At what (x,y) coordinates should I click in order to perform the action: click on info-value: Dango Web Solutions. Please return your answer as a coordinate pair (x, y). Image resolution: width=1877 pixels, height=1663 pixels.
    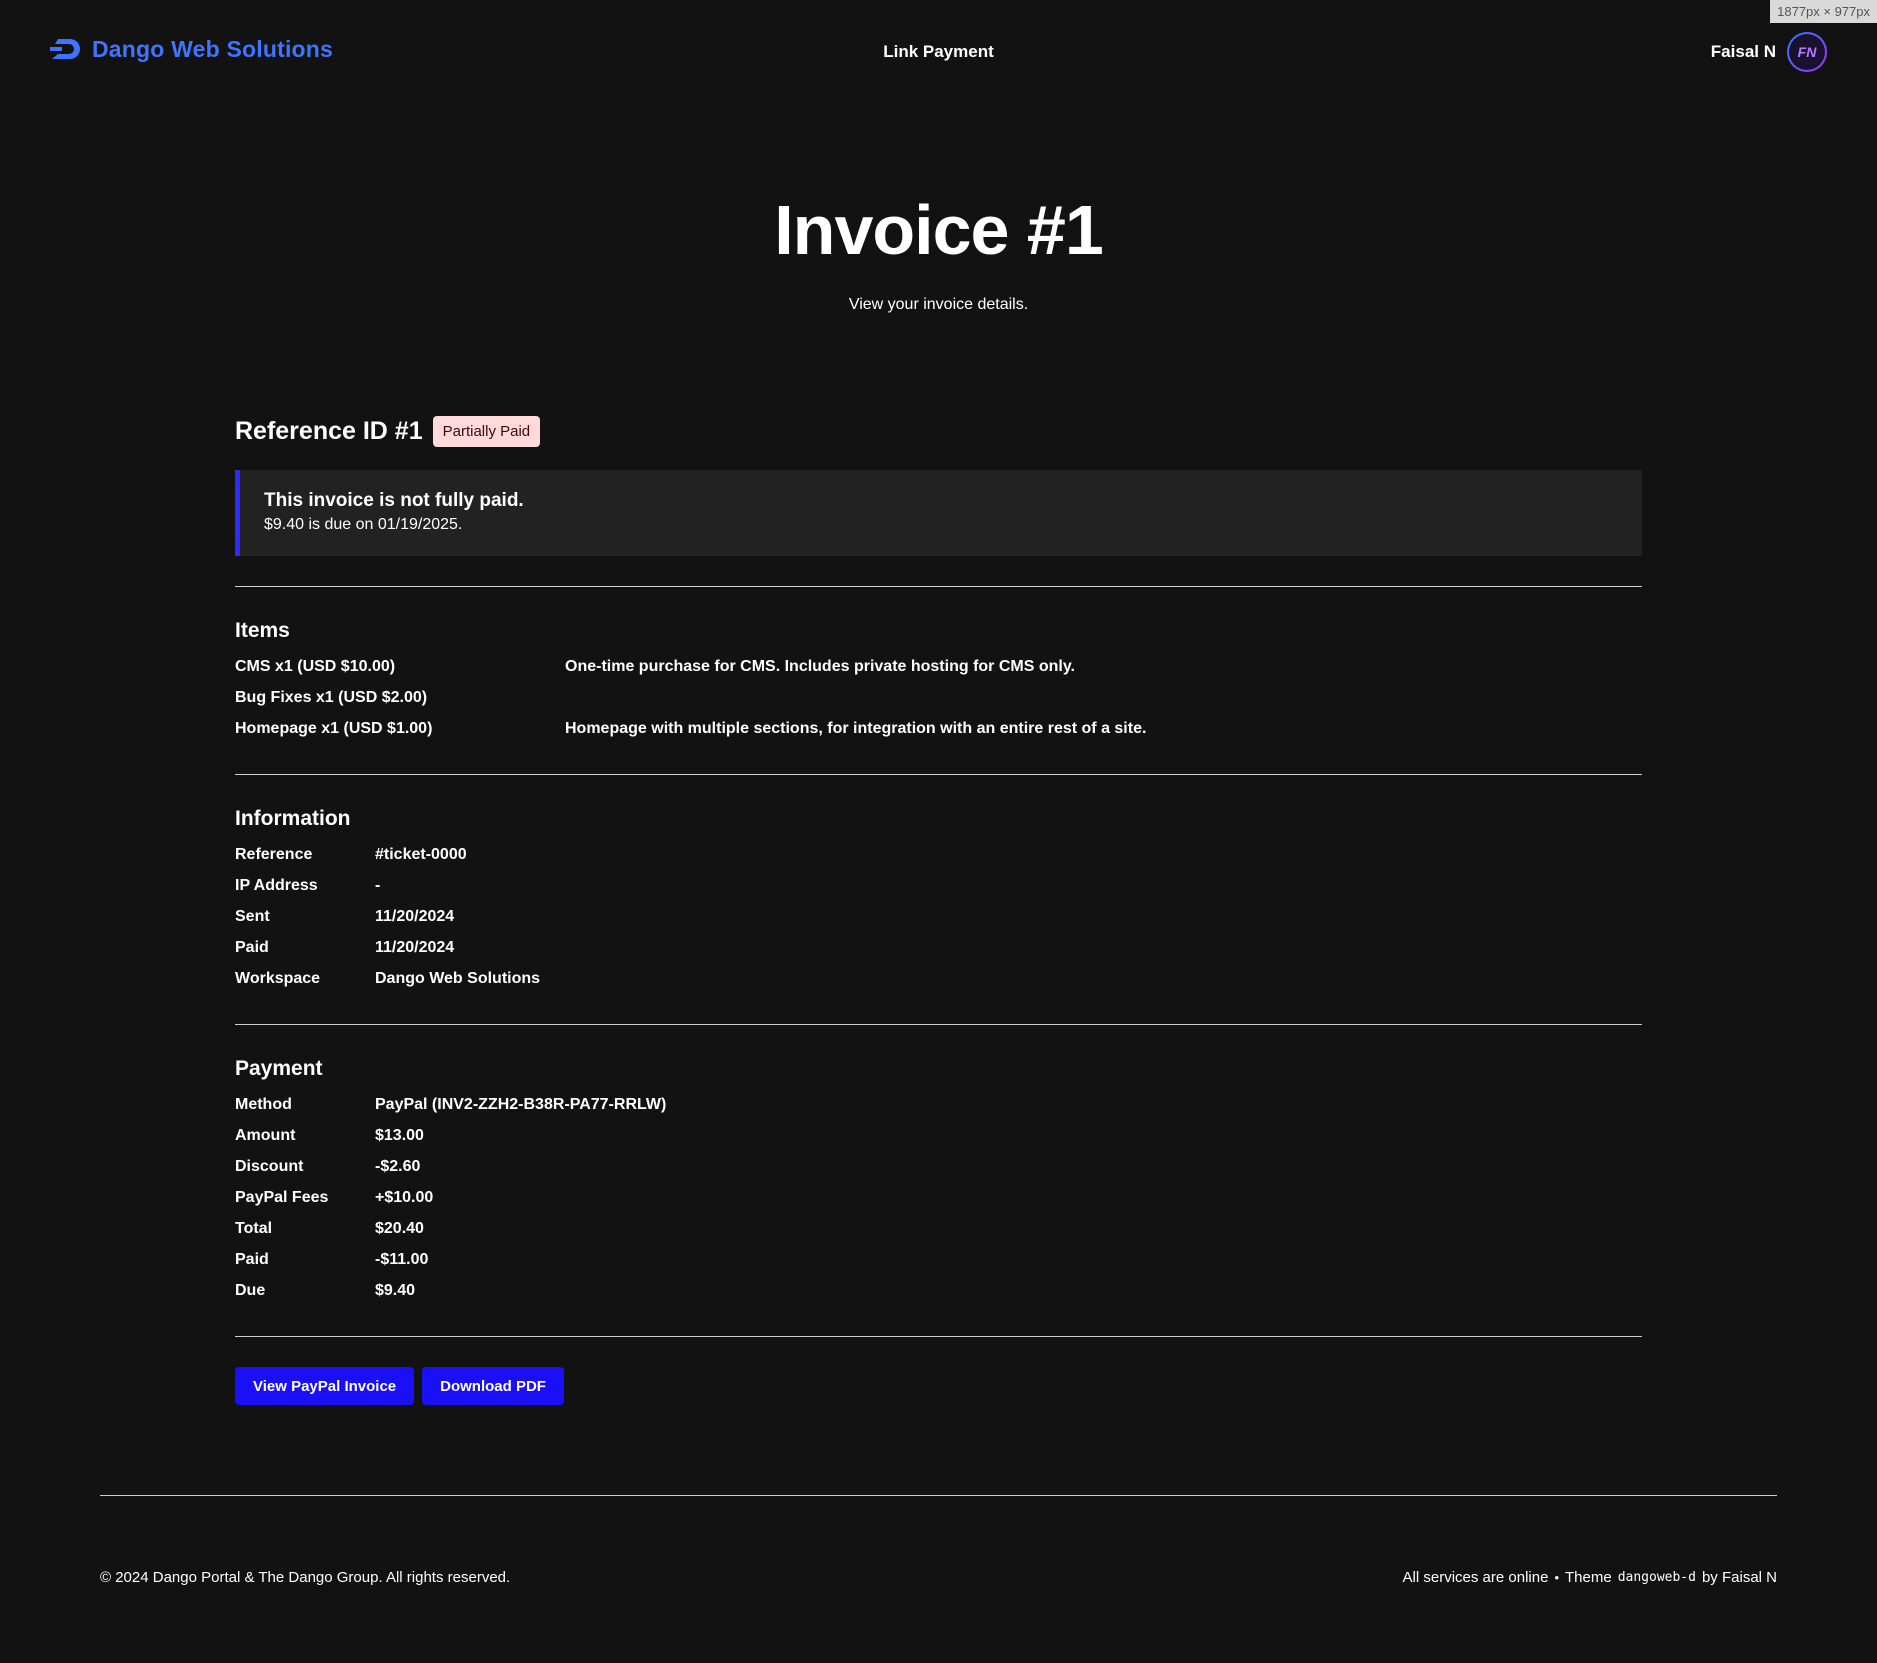
    Looking at the image, I should click on (458, 978).